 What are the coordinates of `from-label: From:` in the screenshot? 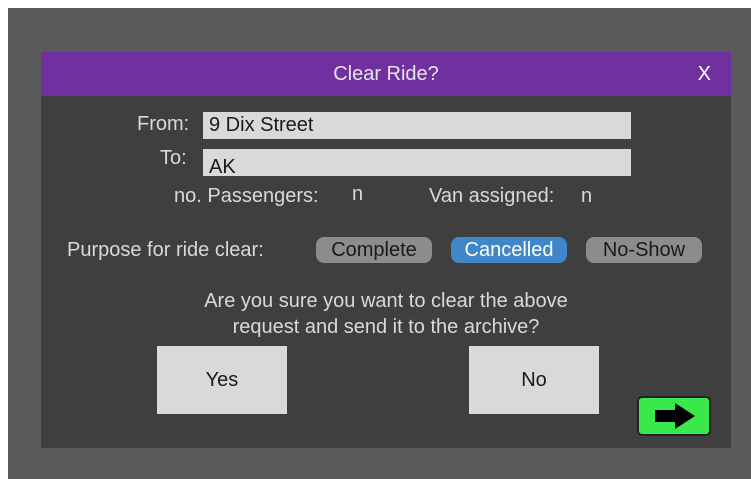 It's located at (163, 124).